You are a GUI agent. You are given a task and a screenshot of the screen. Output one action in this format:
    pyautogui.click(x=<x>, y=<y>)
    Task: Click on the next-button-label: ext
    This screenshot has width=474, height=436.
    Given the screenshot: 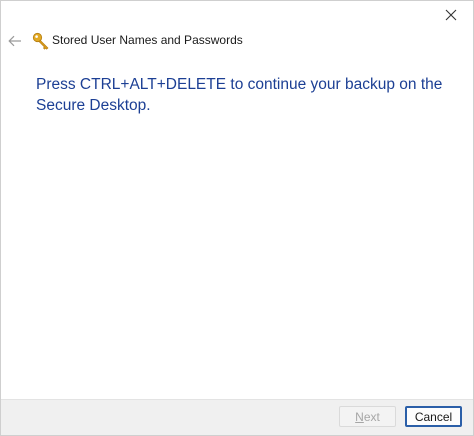 What is the action you would take?
    pyautogui.click(x=371, y=416)
    